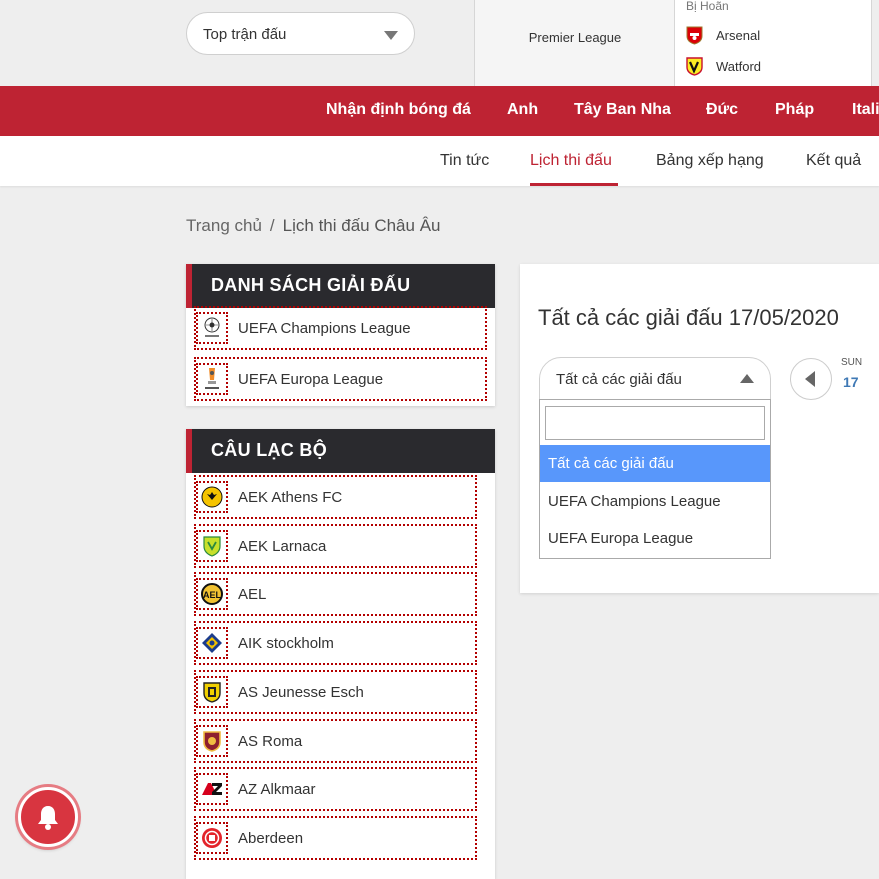  What do you see at coordinates (655, 463) in the screenshot?
I see `dropdown-option-all: Tất cả các giải đấu` at bounding box center [655, 463].